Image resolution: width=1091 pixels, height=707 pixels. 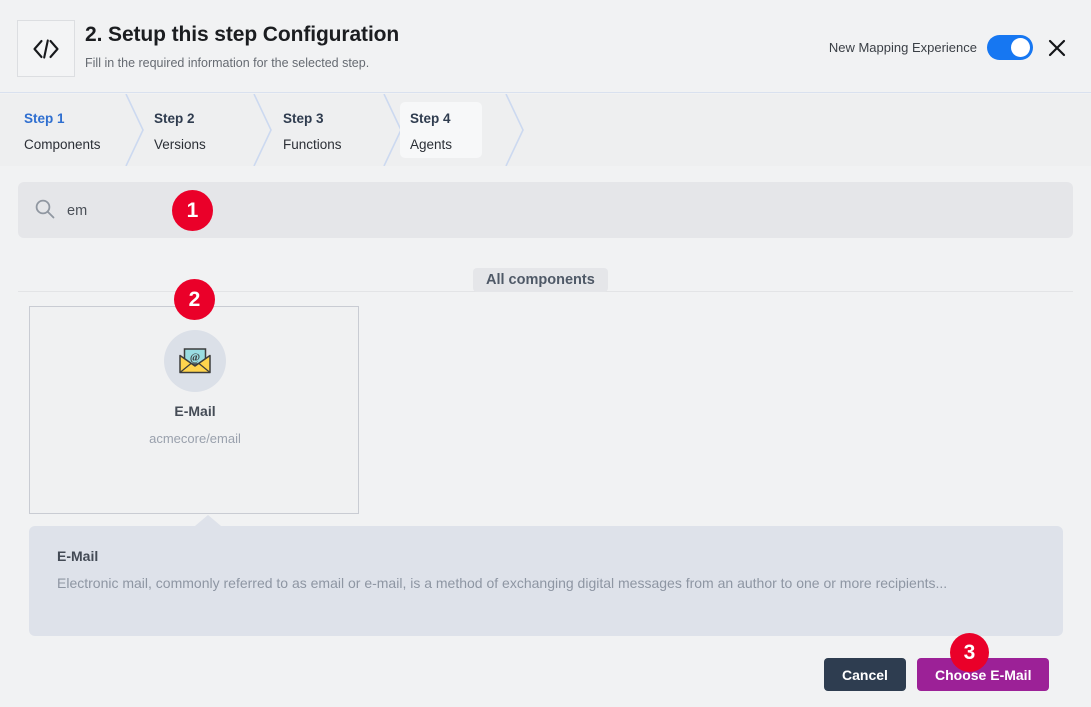 I want to click on description-title: E-Mail, so click(x=78, y=556).